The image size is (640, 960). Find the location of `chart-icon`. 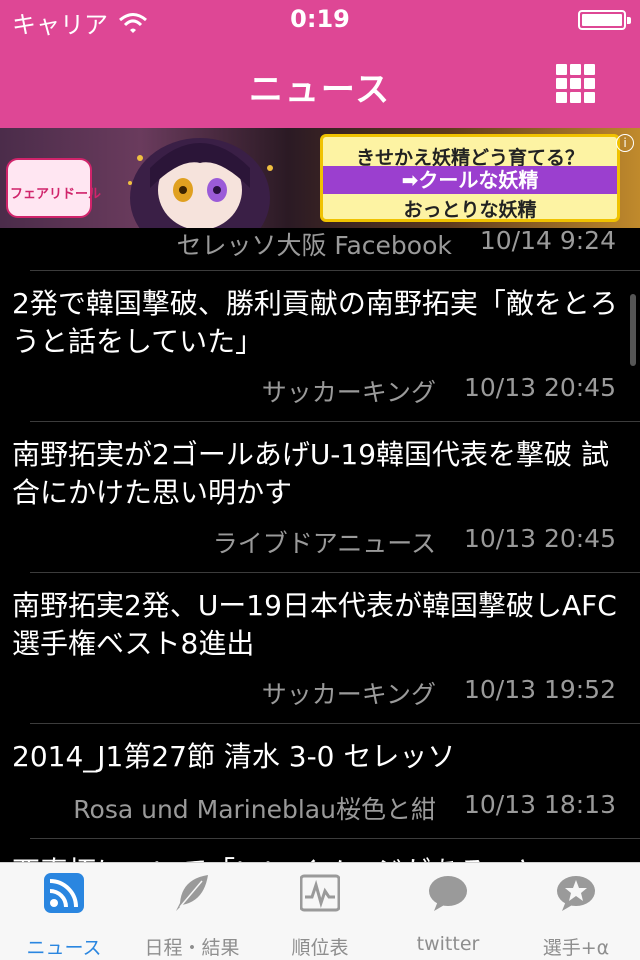

chart-icon is located at coordinates (320, 893).